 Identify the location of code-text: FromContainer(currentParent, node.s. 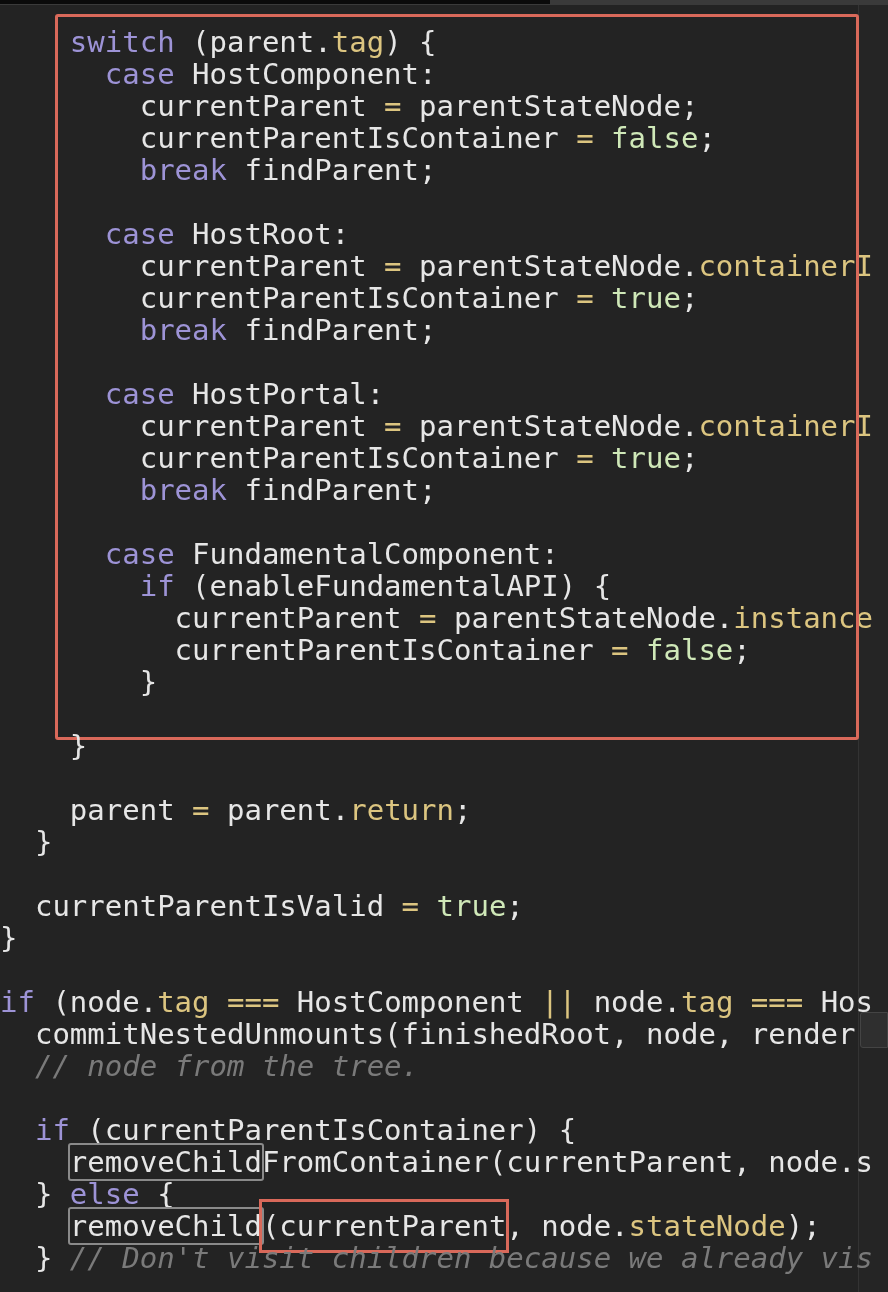
(567, 1162).